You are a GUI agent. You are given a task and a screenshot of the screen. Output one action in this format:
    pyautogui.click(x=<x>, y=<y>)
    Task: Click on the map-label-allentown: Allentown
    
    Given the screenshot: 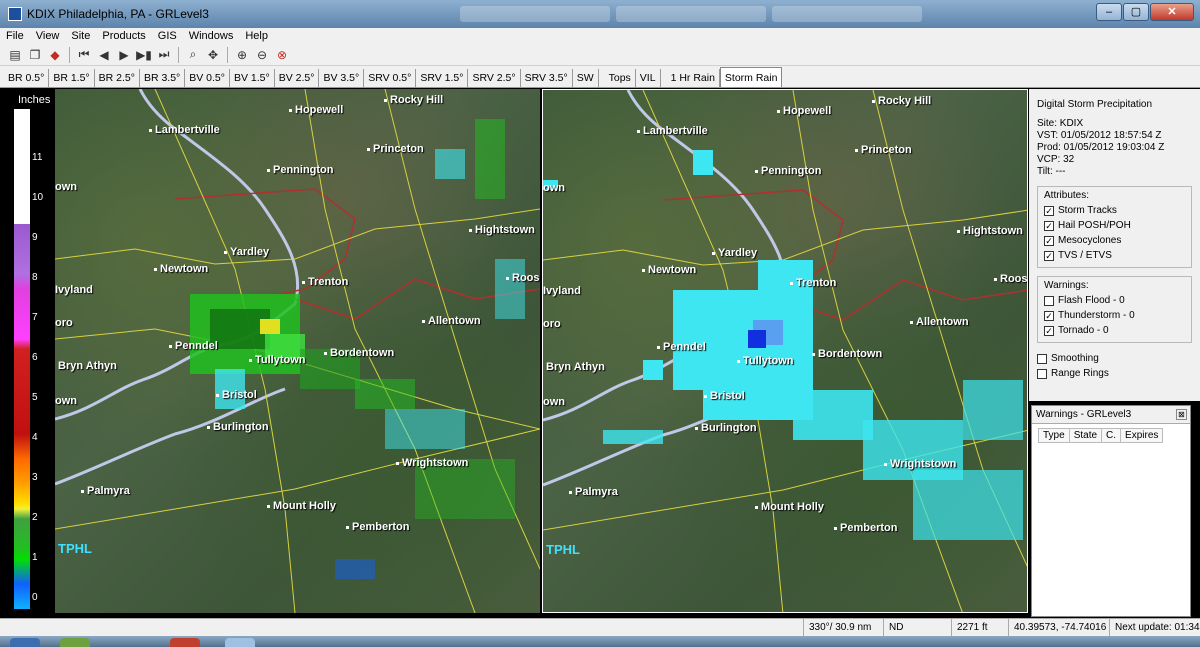 What is the action you would take?
    pyautogui.click(x=939, y=322)
    